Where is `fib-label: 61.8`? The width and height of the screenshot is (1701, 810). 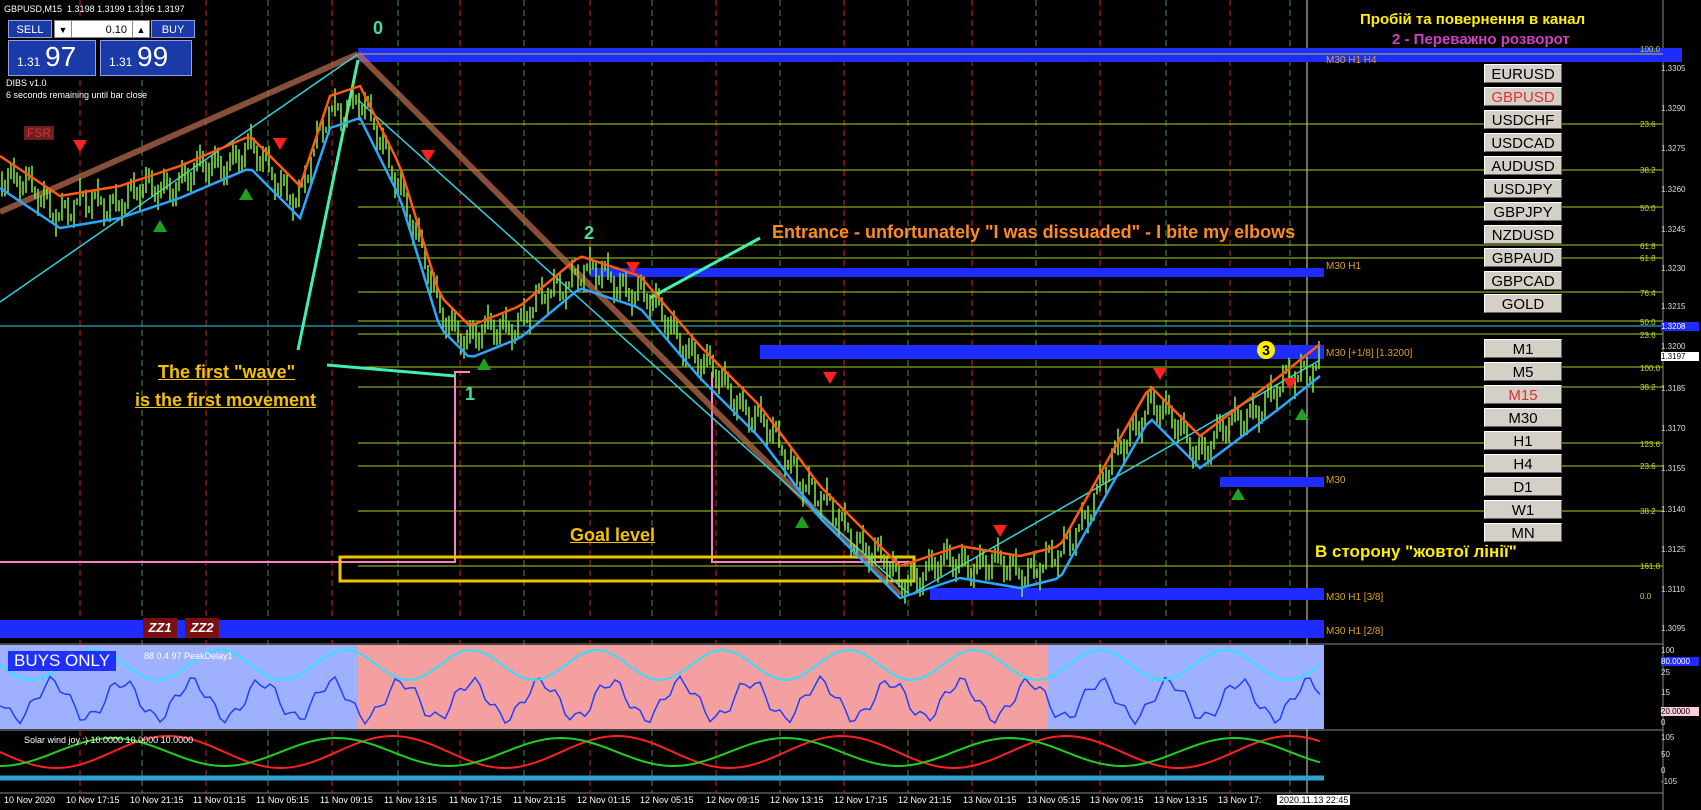 fib-label: 61.8 is located at coordinates (1648, 246).